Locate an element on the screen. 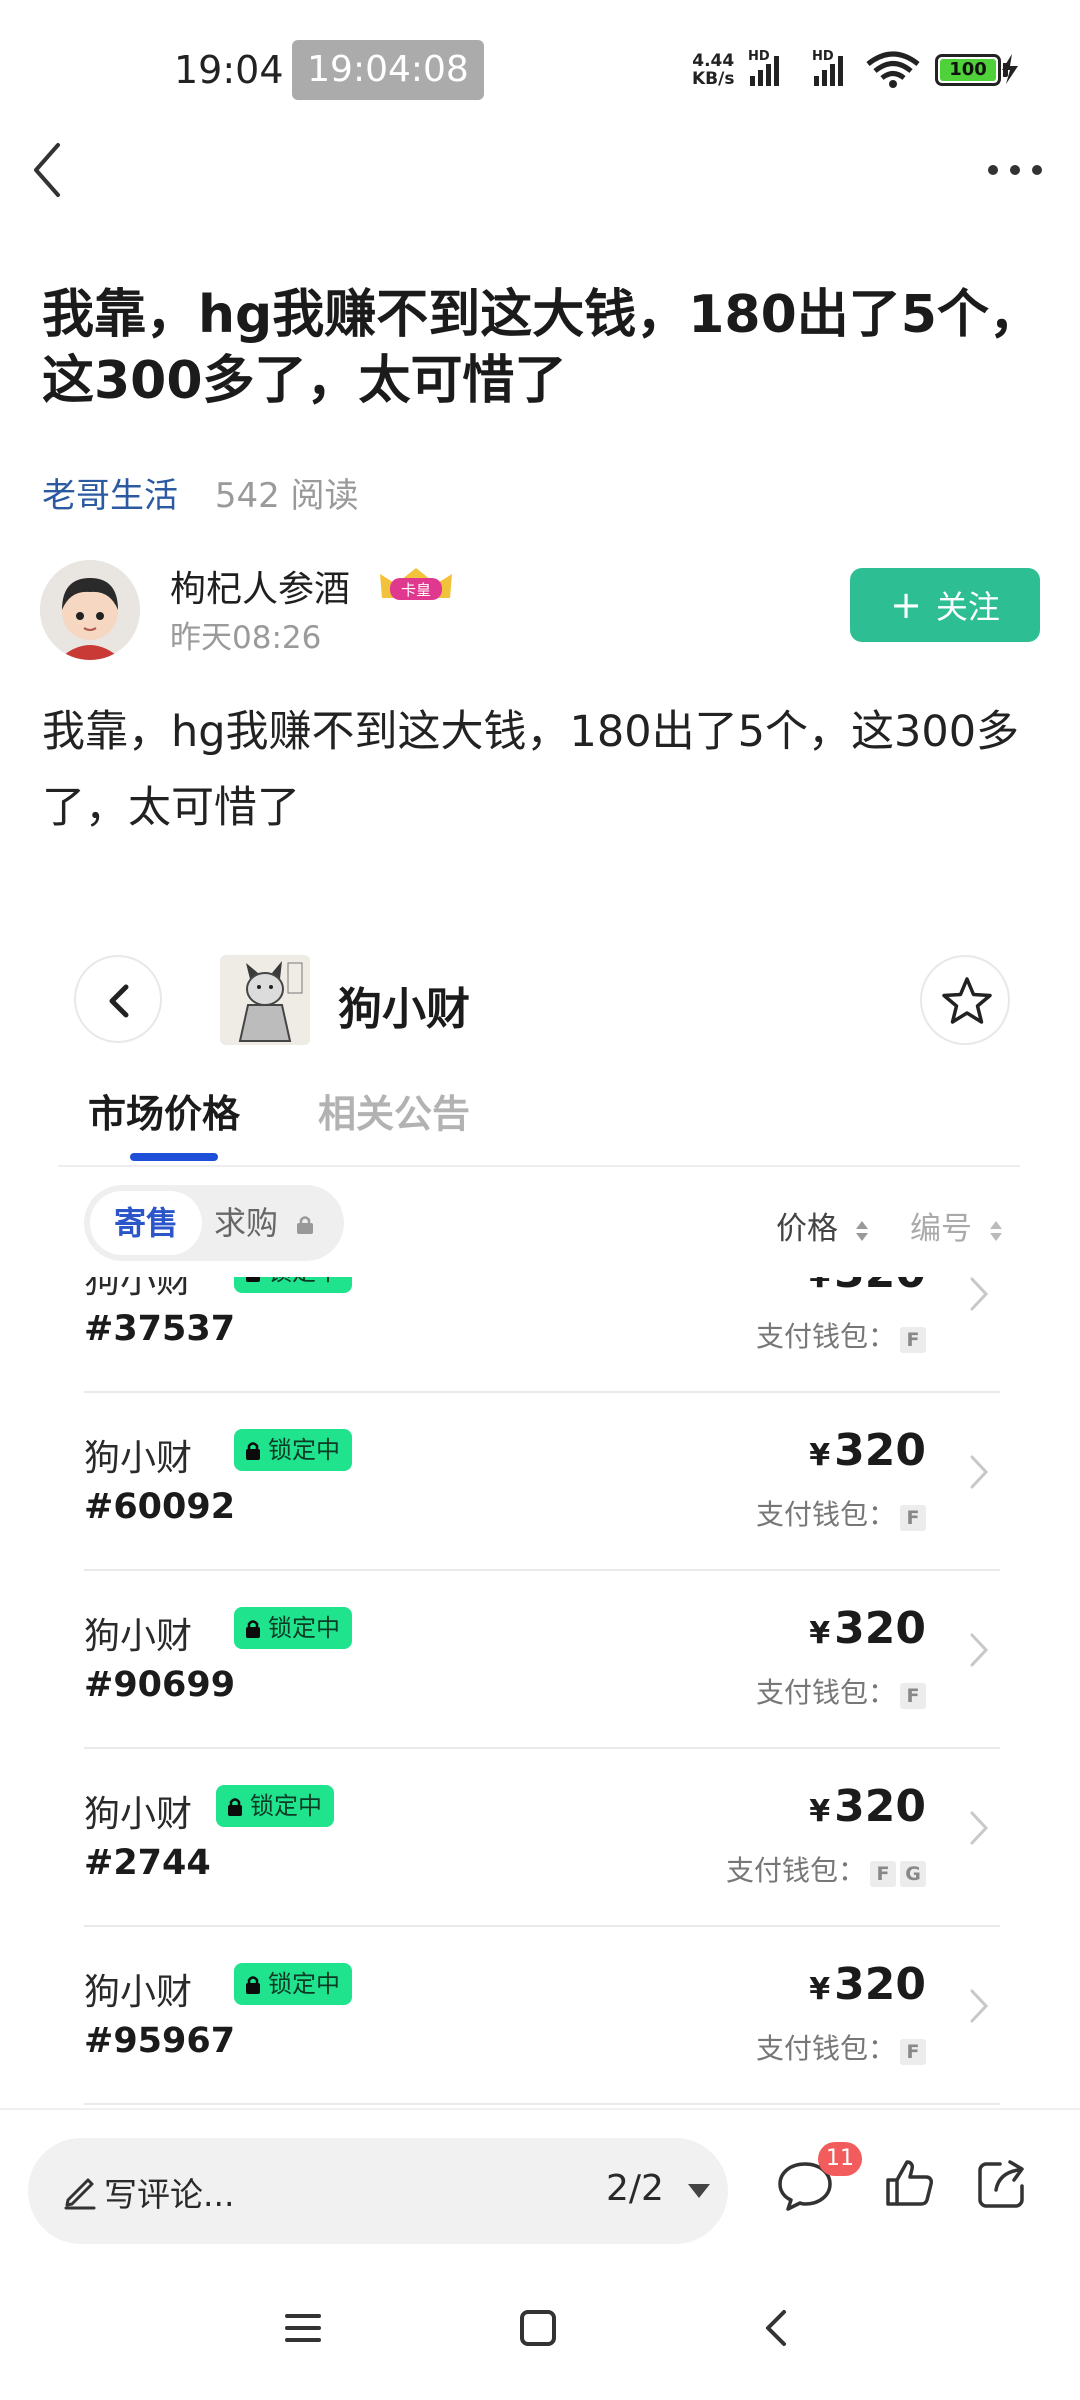  segment-buy: 求购 is located at coordinates (265, 1223).